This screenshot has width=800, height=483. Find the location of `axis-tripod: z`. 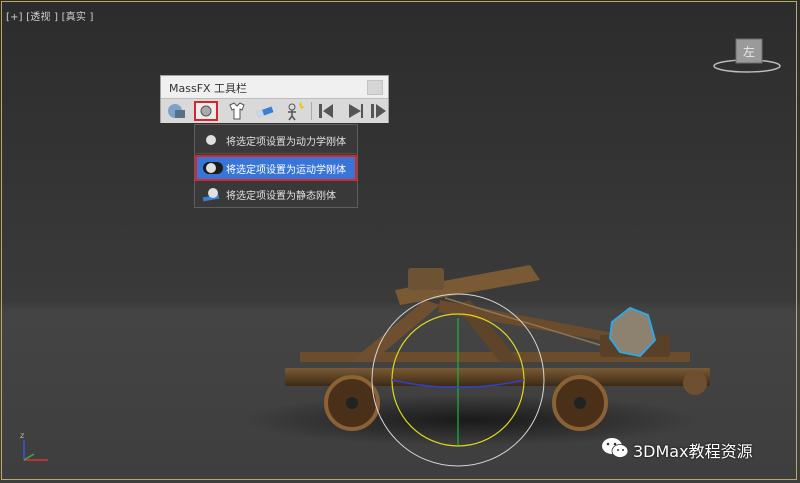

axis-tripod: z is located at coordinates (34, 446).